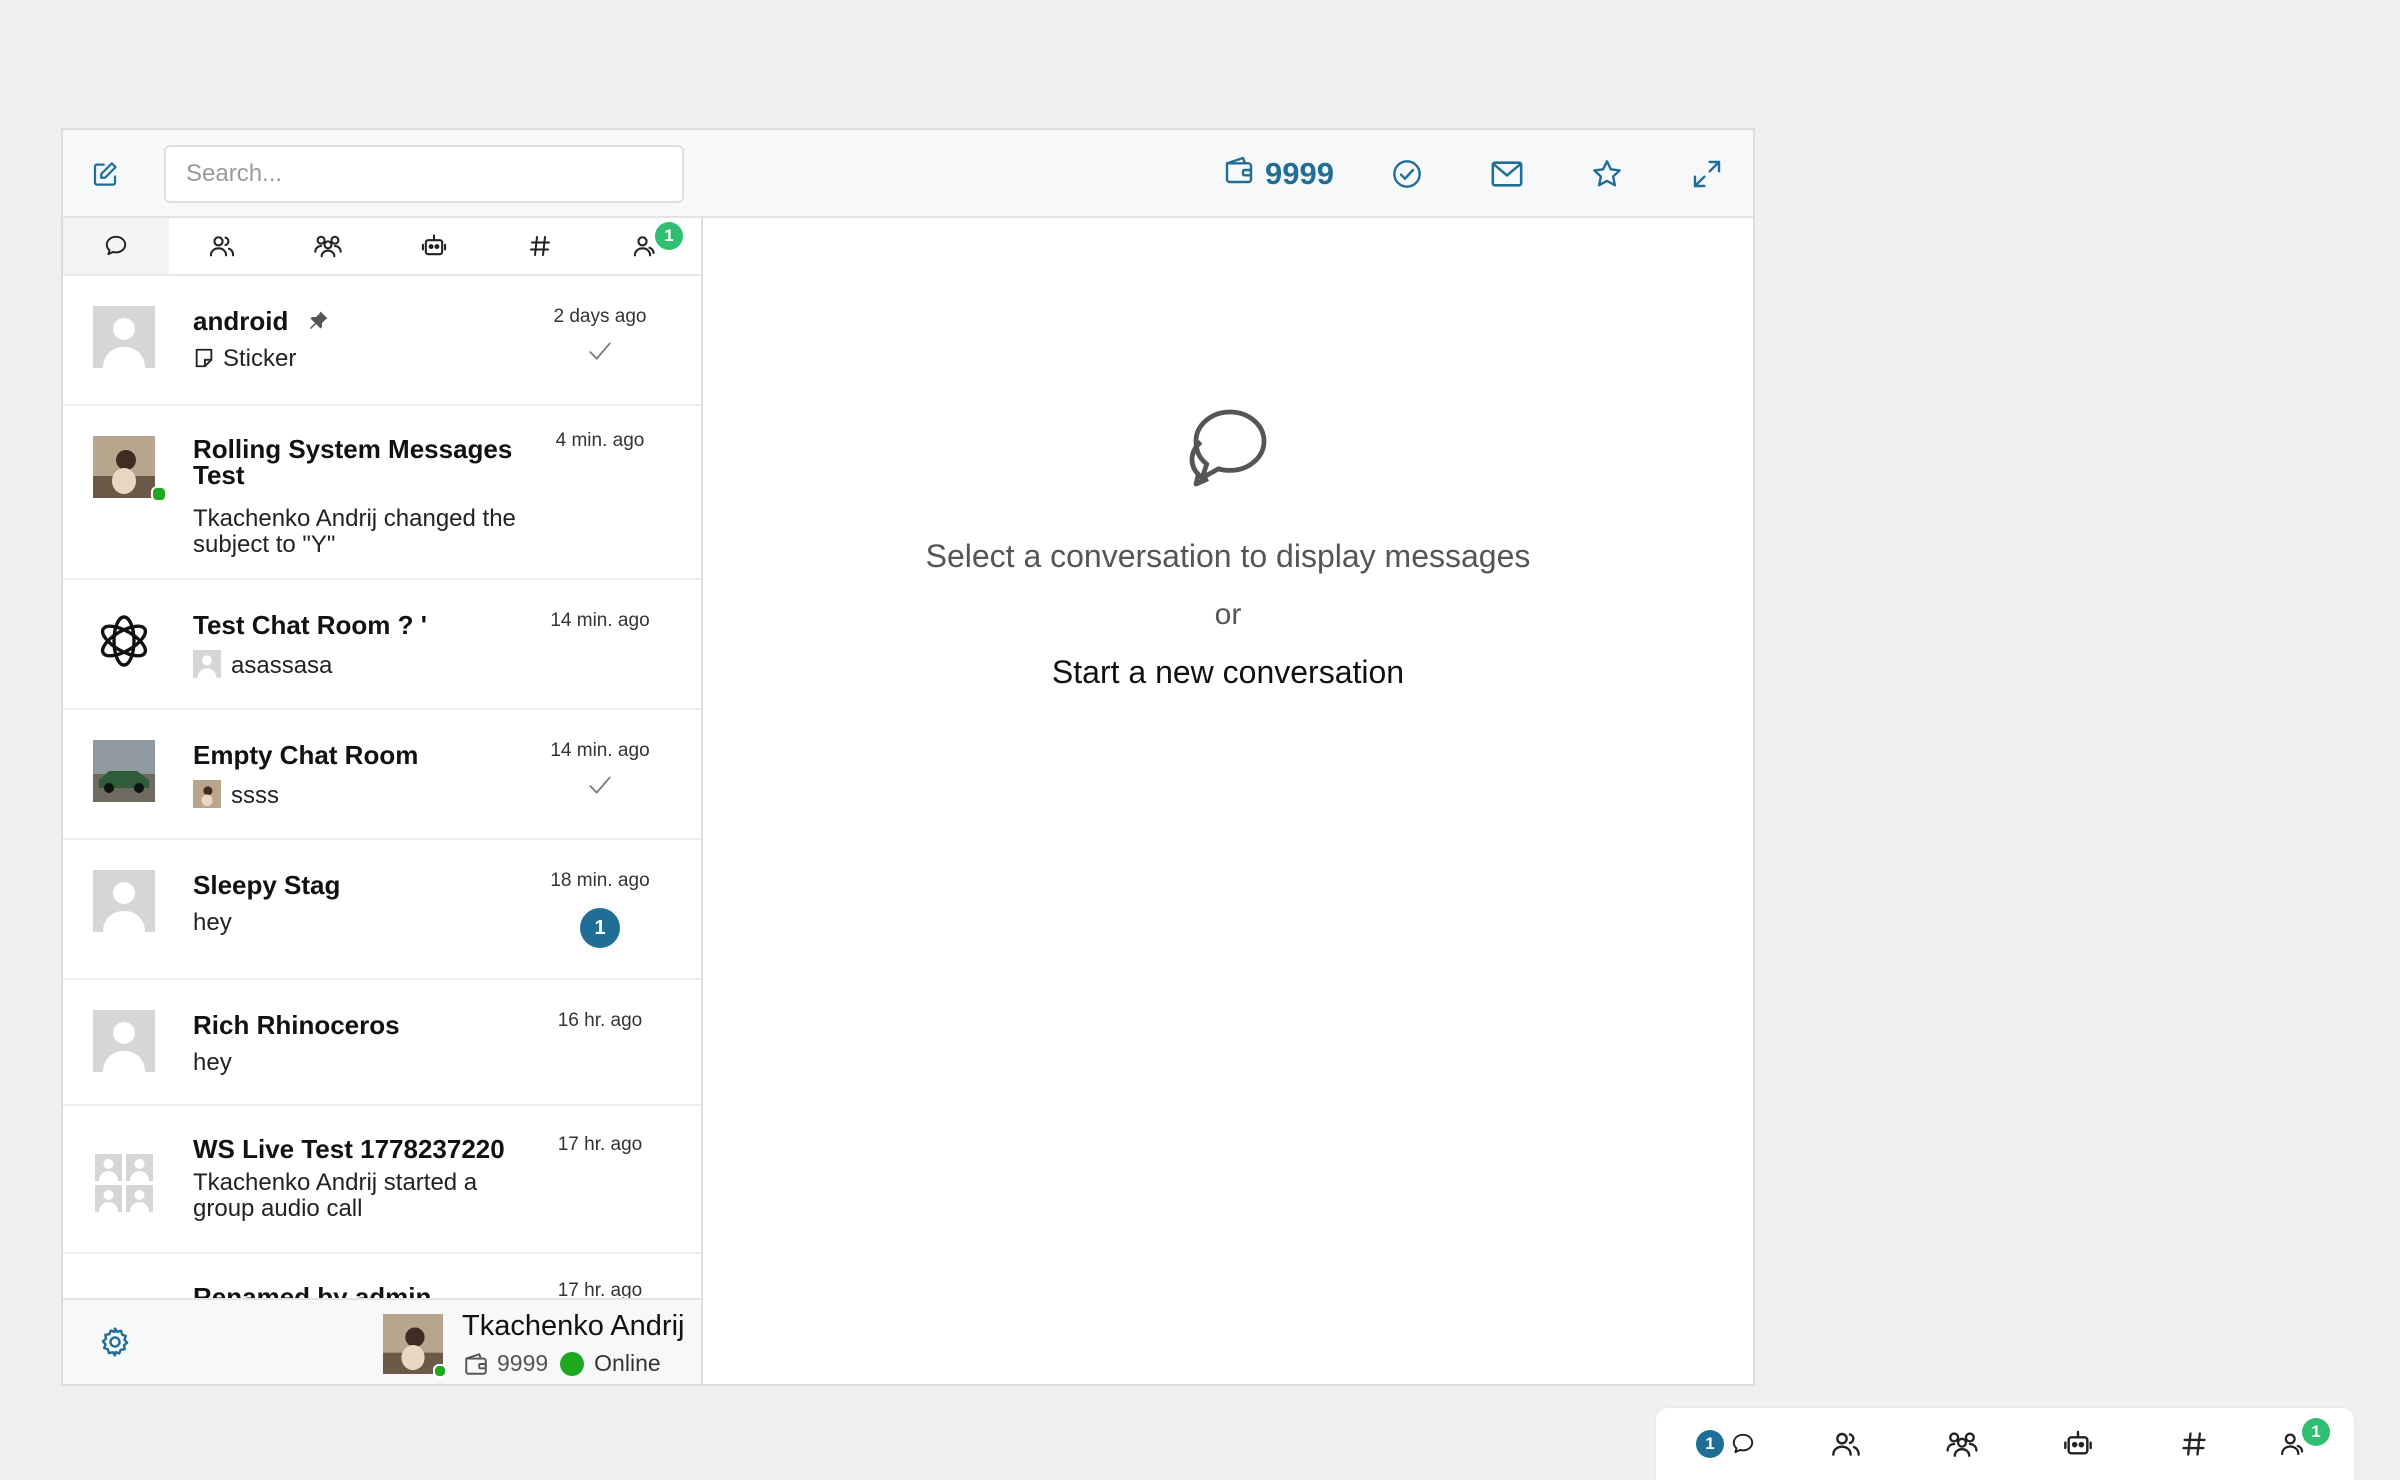 Image resolution: width=2400 pixels, height=1480 pixels. What do you see at coordinates (382, 775) in the screenshot?
I see `list-item: Empty Chat Room ssss 14 min. ago` at bounding box center [382, 775].